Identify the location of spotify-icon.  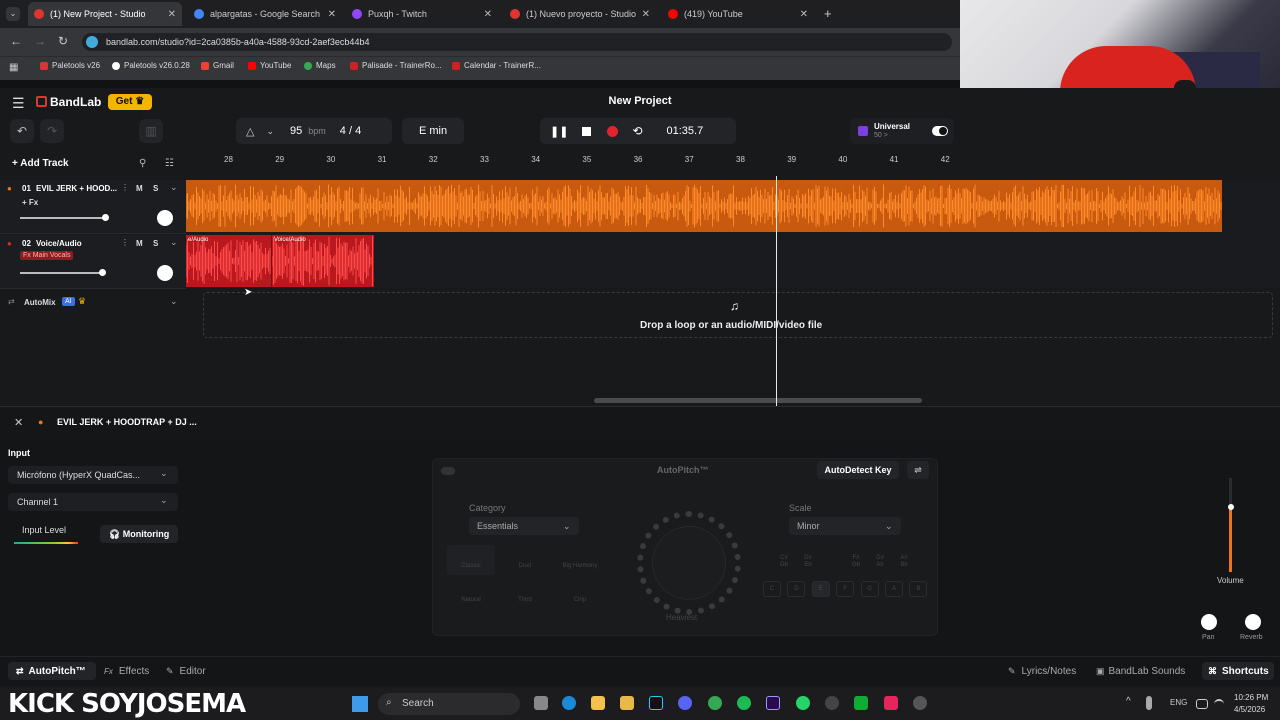
(744, 703).